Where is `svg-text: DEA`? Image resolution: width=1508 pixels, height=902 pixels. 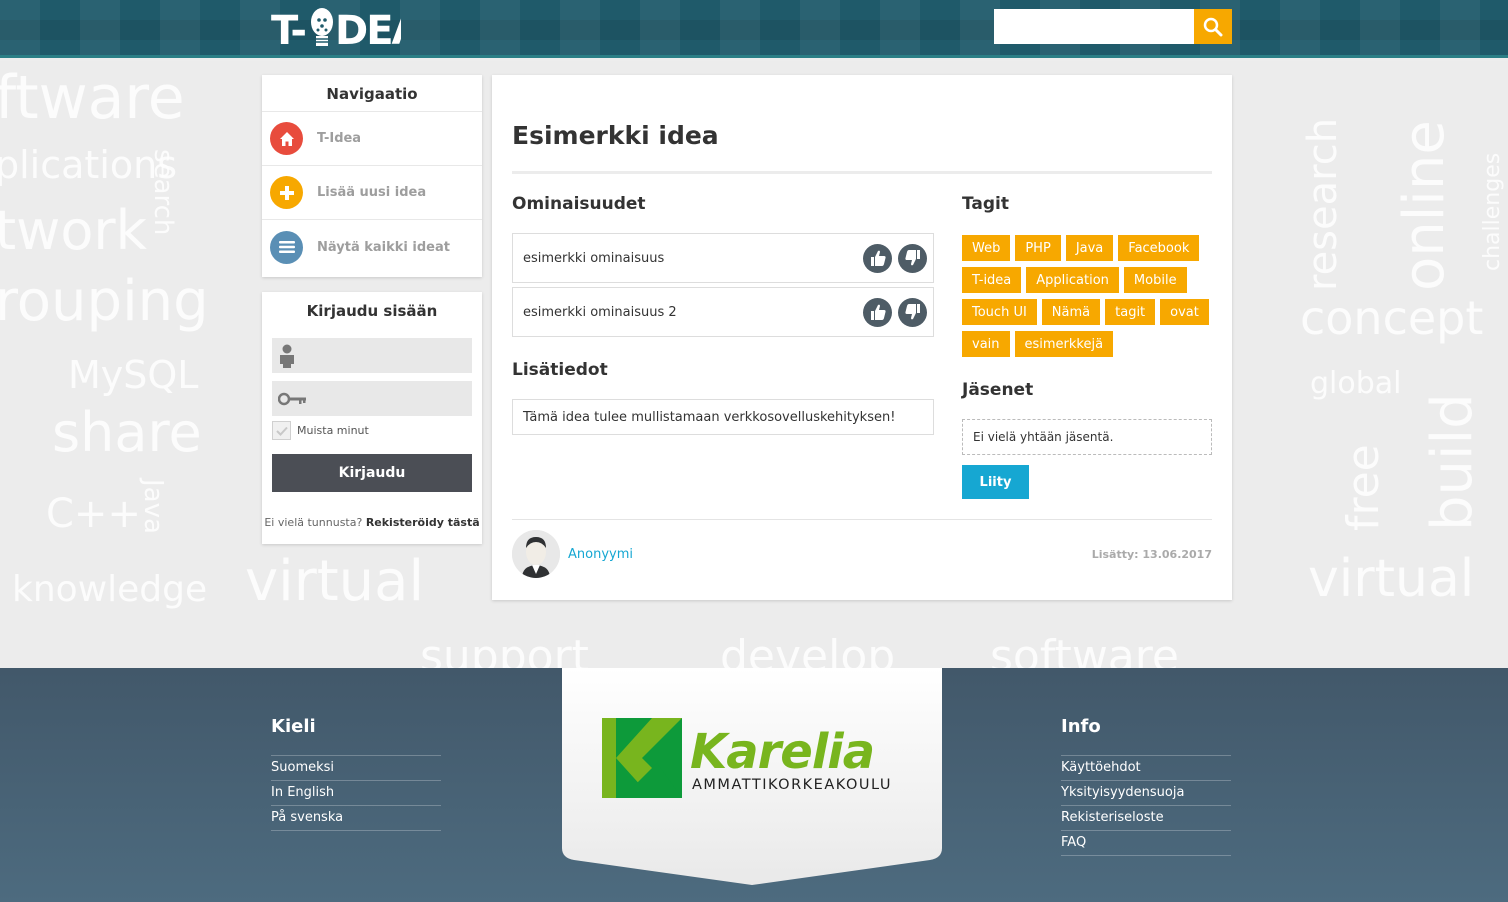 svg-text: DEA is located at coordinates (368, 29).